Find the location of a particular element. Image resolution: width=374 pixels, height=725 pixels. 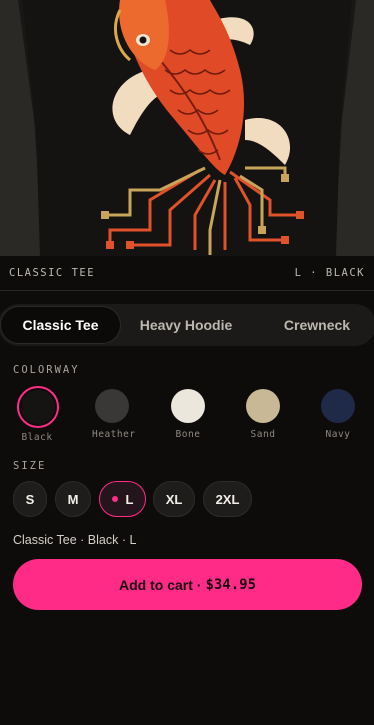

swatch-navy: Navy is located at coordinates (338, 414).